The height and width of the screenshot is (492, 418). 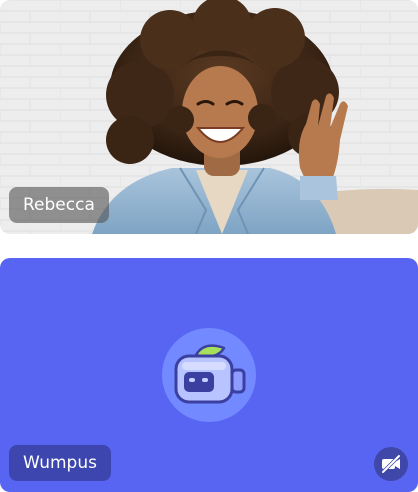 I want to click on participant-name-label: Rebecca, so click(x=59, y=205).